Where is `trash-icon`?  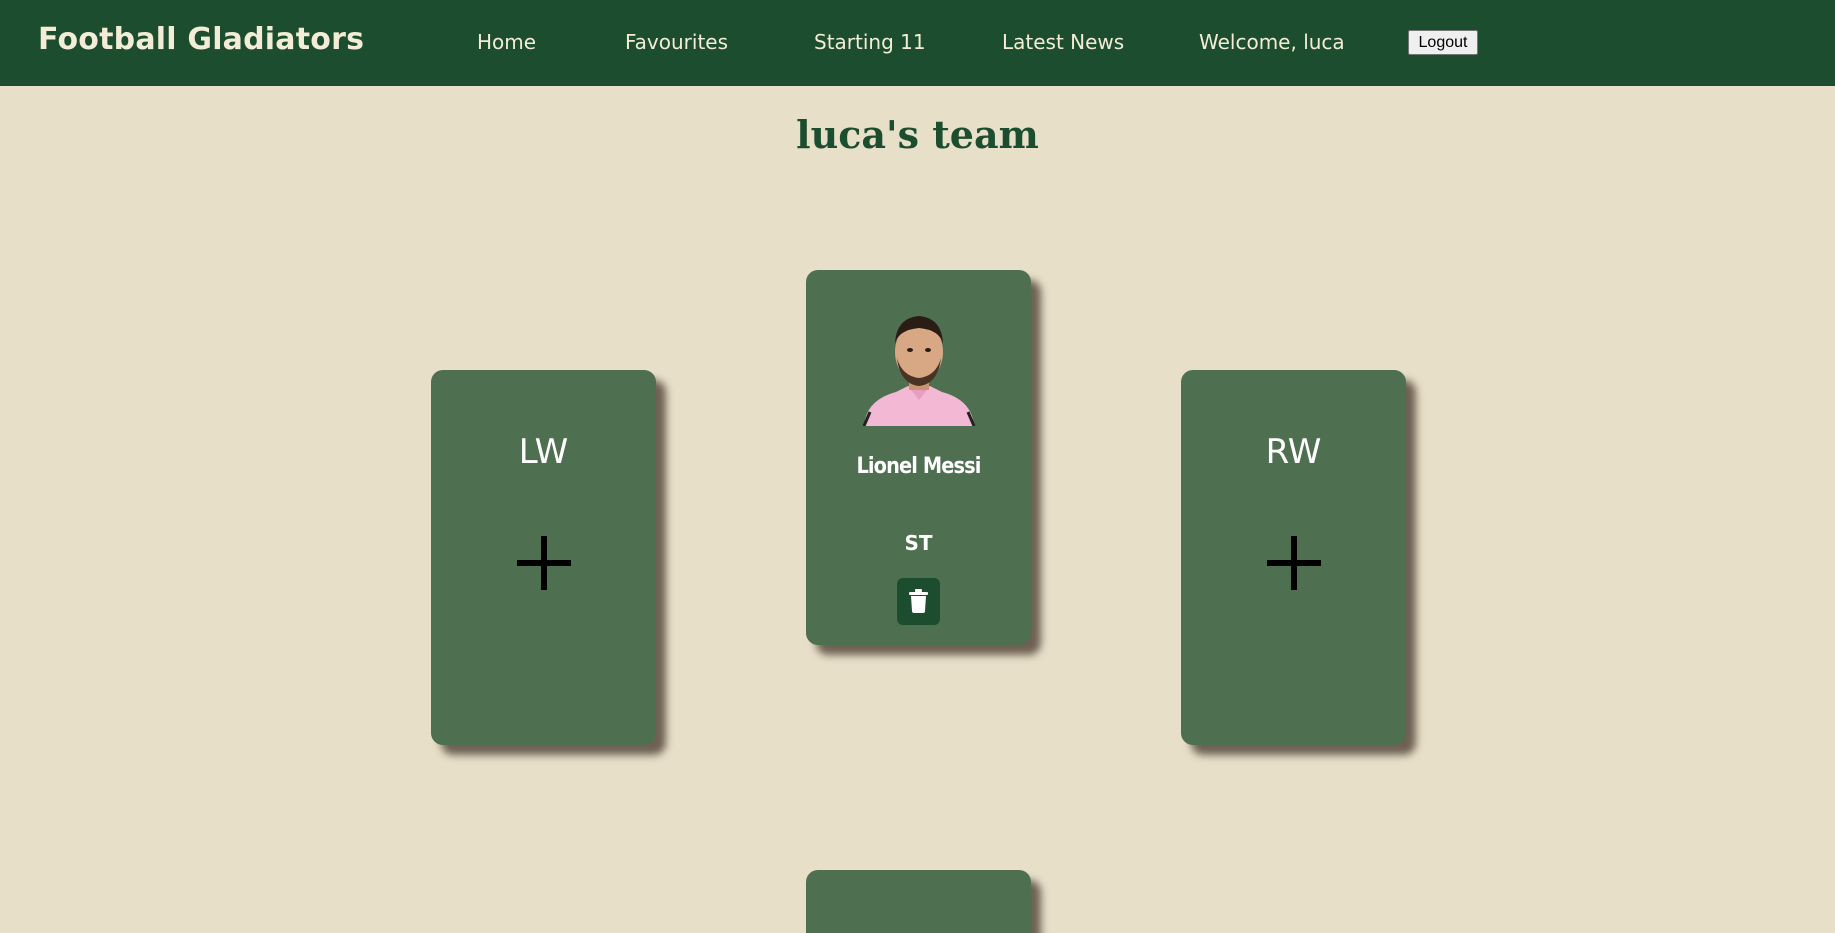 trash-icon is located at coordinates (918, 601).